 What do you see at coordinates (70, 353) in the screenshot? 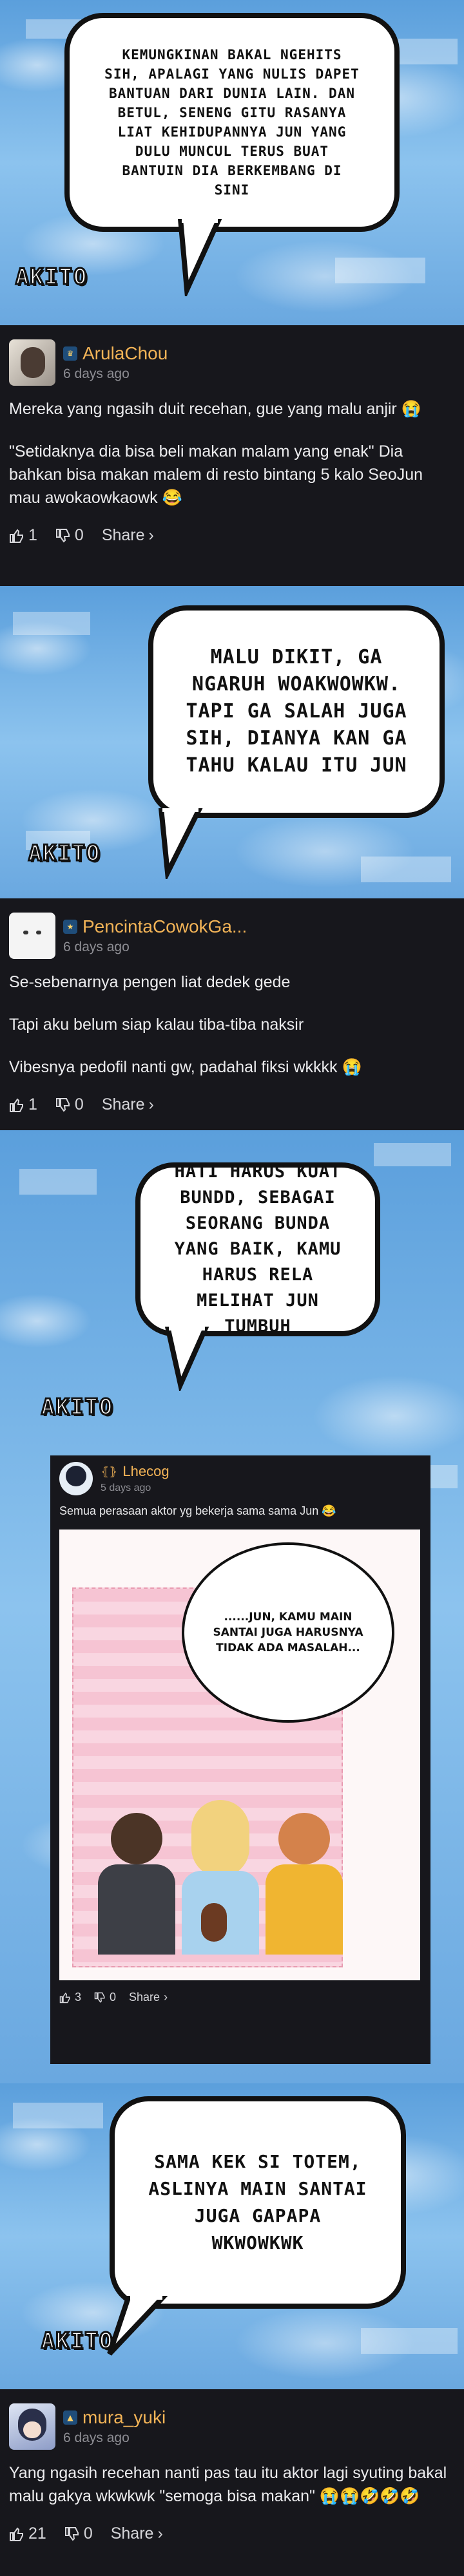
I see `rank-badge-icon: ♛` at bounding box center [70, 353].